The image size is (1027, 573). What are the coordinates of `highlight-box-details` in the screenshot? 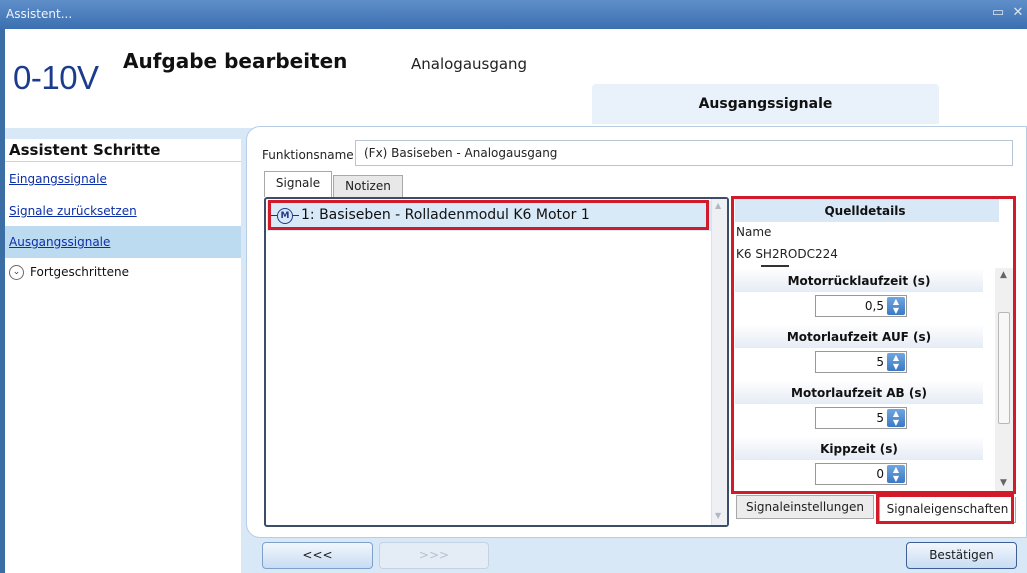 It's located at (873, 345).